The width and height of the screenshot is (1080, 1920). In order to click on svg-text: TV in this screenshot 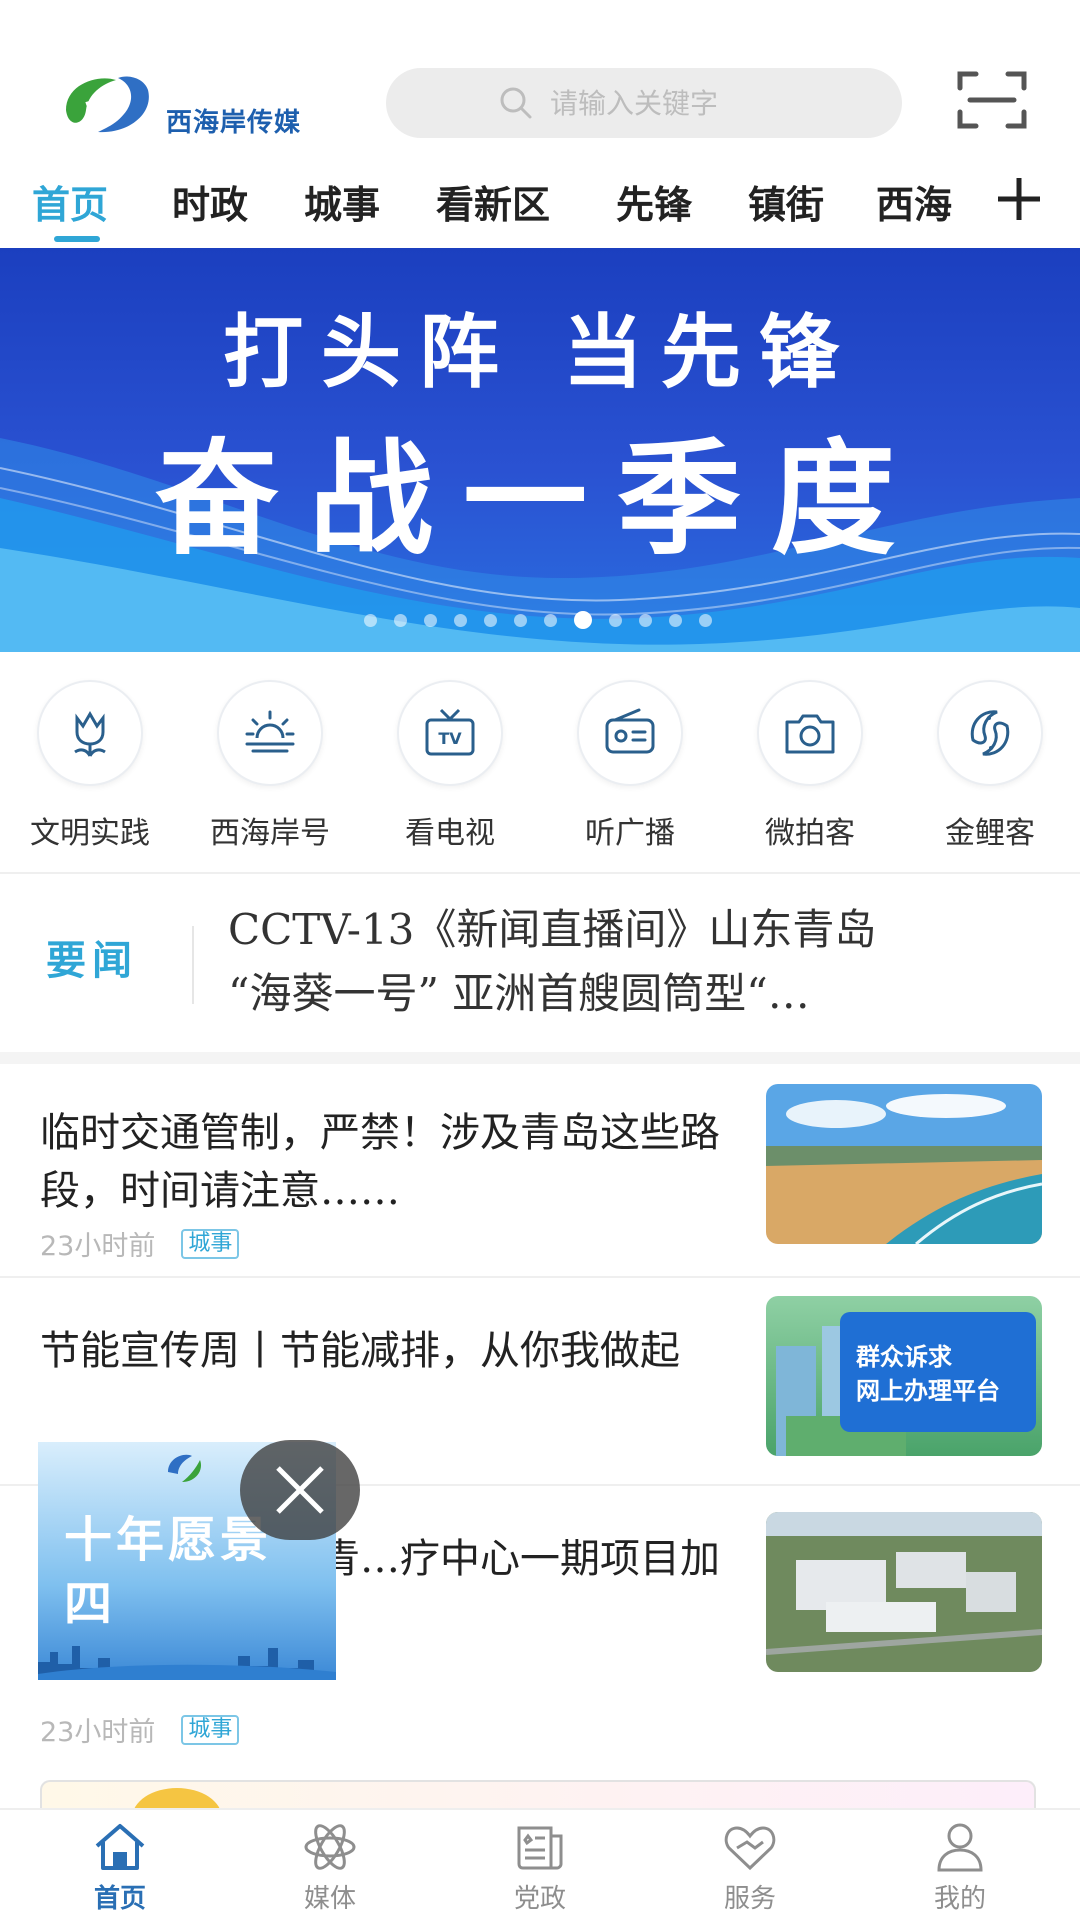, I will do `click(450, 738)`.